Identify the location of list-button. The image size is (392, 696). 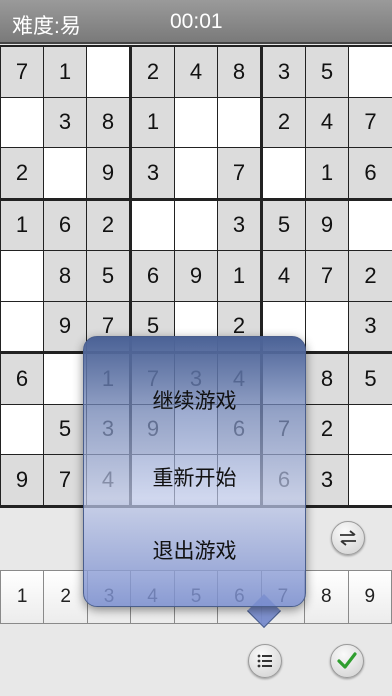
(265, 661).